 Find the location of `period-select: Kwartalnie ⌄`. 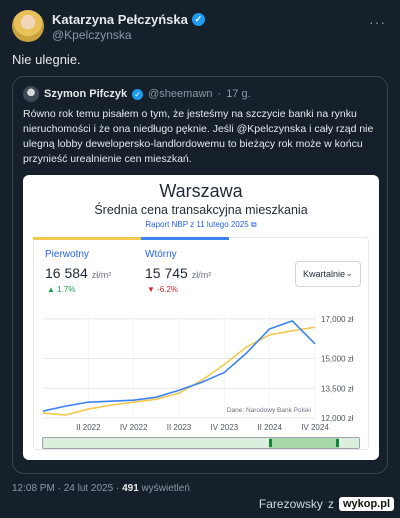

period-select: Kwartalnie ⌄ is located at coordinates (328, 274).